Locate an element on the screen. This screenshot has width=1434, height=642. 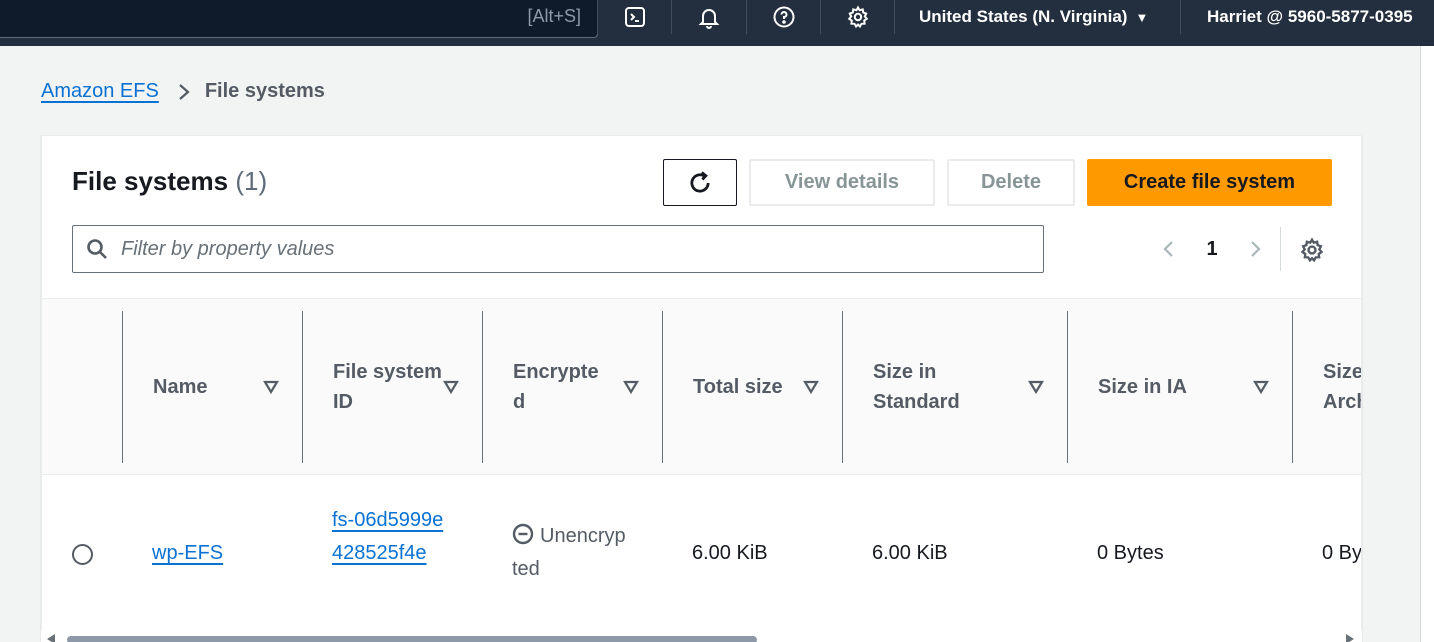
bell-icon is located at coordinates (708, 17).